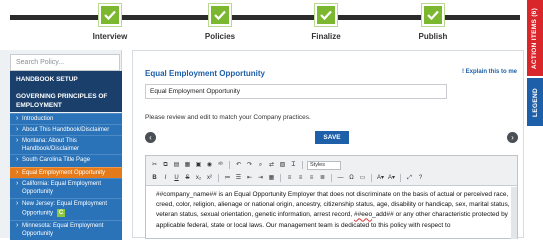 This screenshot has height=240, width=543. What do you see at coordinates (260, 178) in the screenshot?
I see `indent-icon: ⇥` at bounding box center [260, 178].